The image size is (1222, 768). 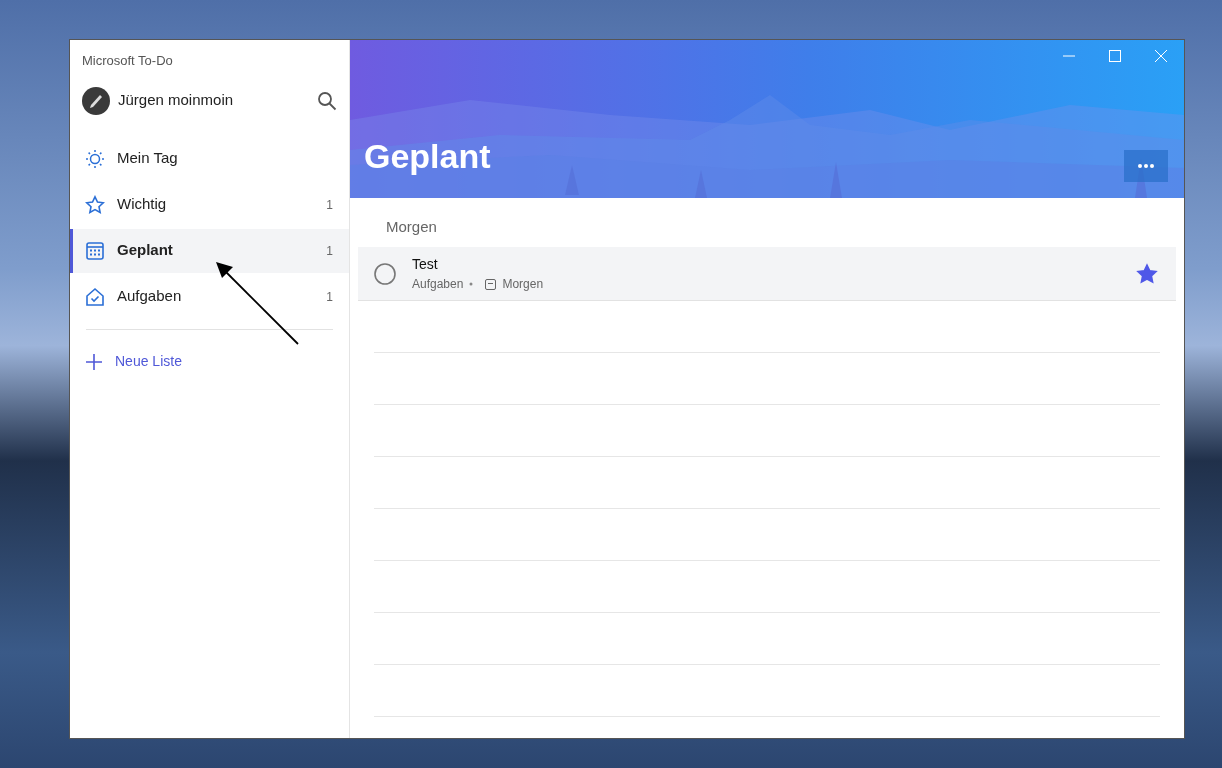 I want to click on more-options-button, so click(x=1146, y=166).